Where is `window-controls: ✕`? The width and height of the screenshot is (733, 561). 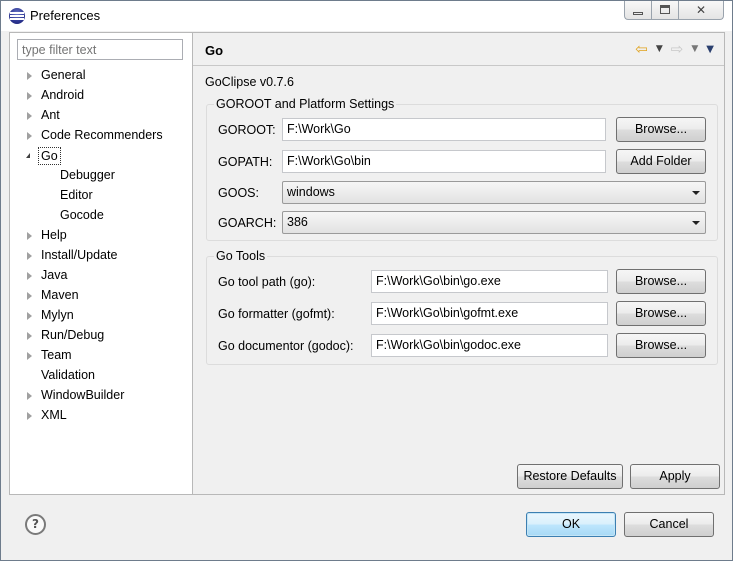
window-controls: ✕ is located at coordinates (674, 10).